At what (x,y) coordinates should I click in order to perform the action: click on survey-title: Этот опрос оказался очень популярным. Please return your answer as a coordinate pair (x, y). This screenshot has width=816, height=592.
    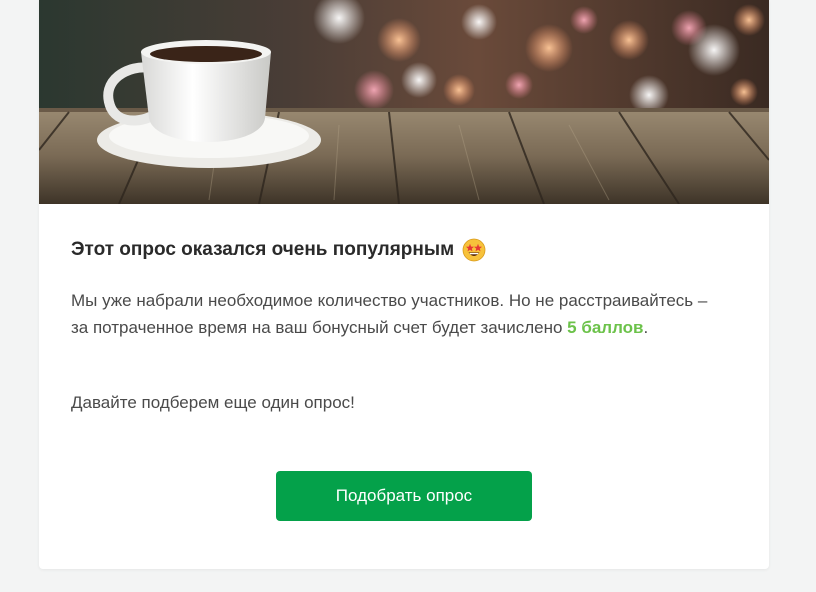
    Looking at the image, I should click on (278, 250).